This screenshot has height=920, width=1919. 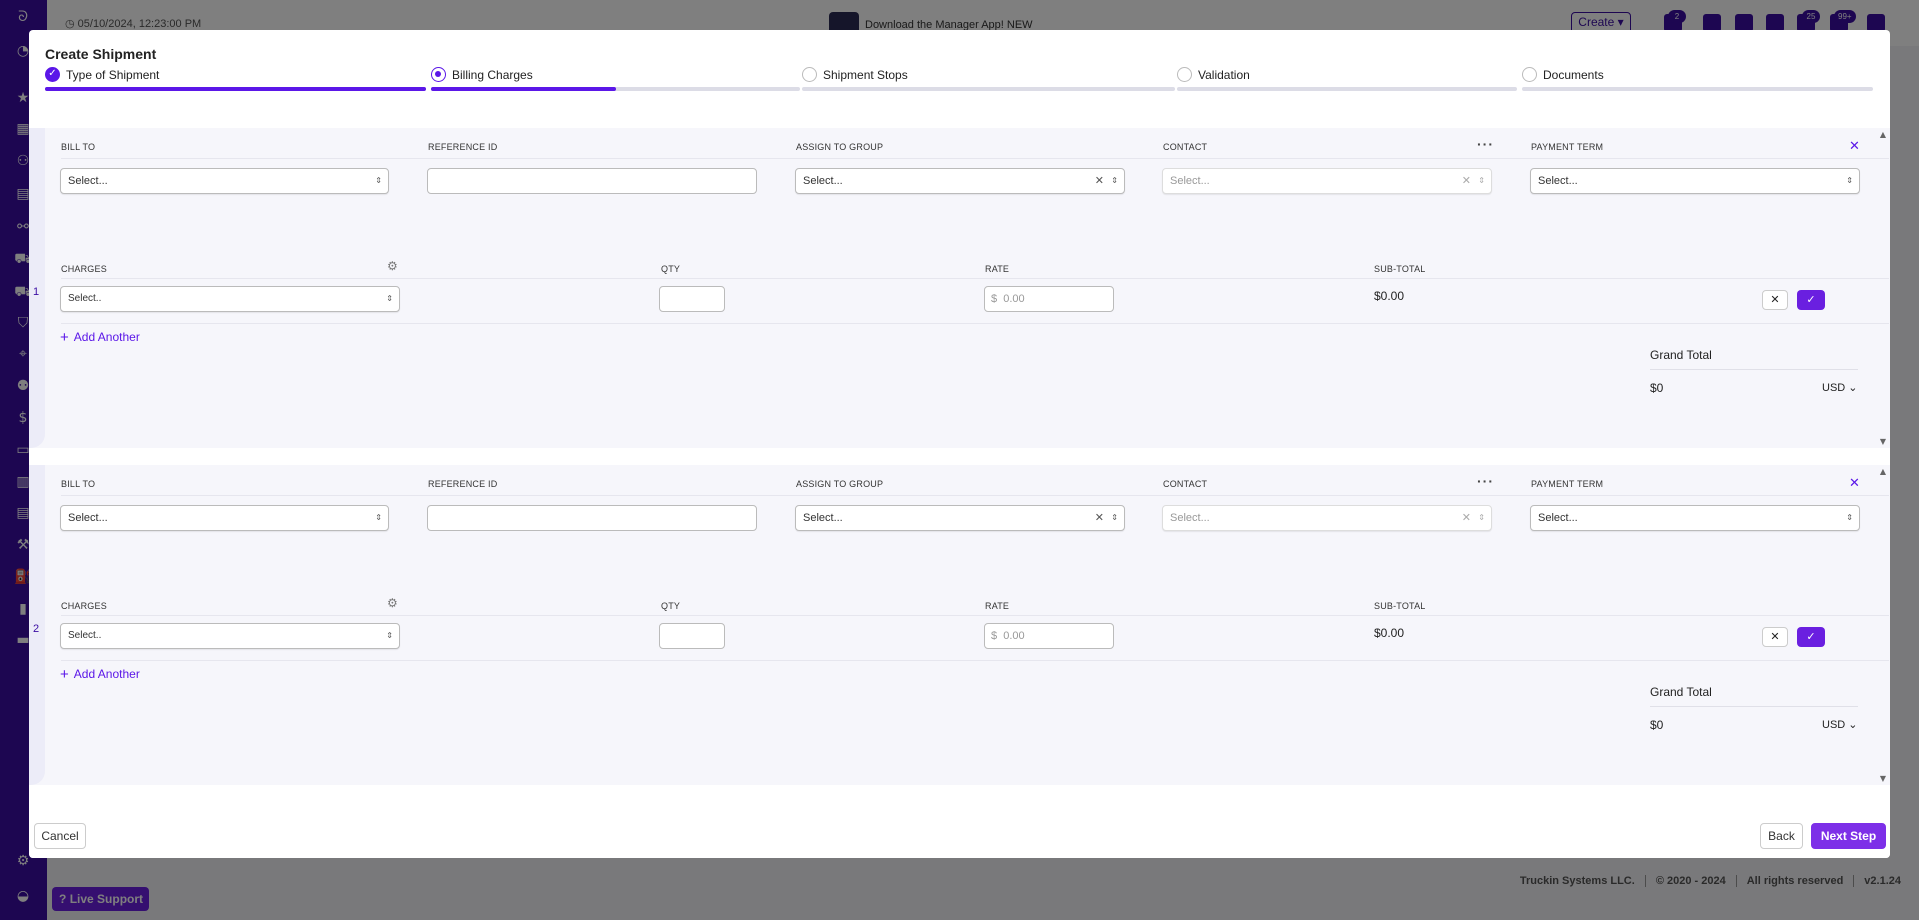 I want to click on step-type-of-shipment: ✓ Type of Shipment, so click(x=235, y=82).